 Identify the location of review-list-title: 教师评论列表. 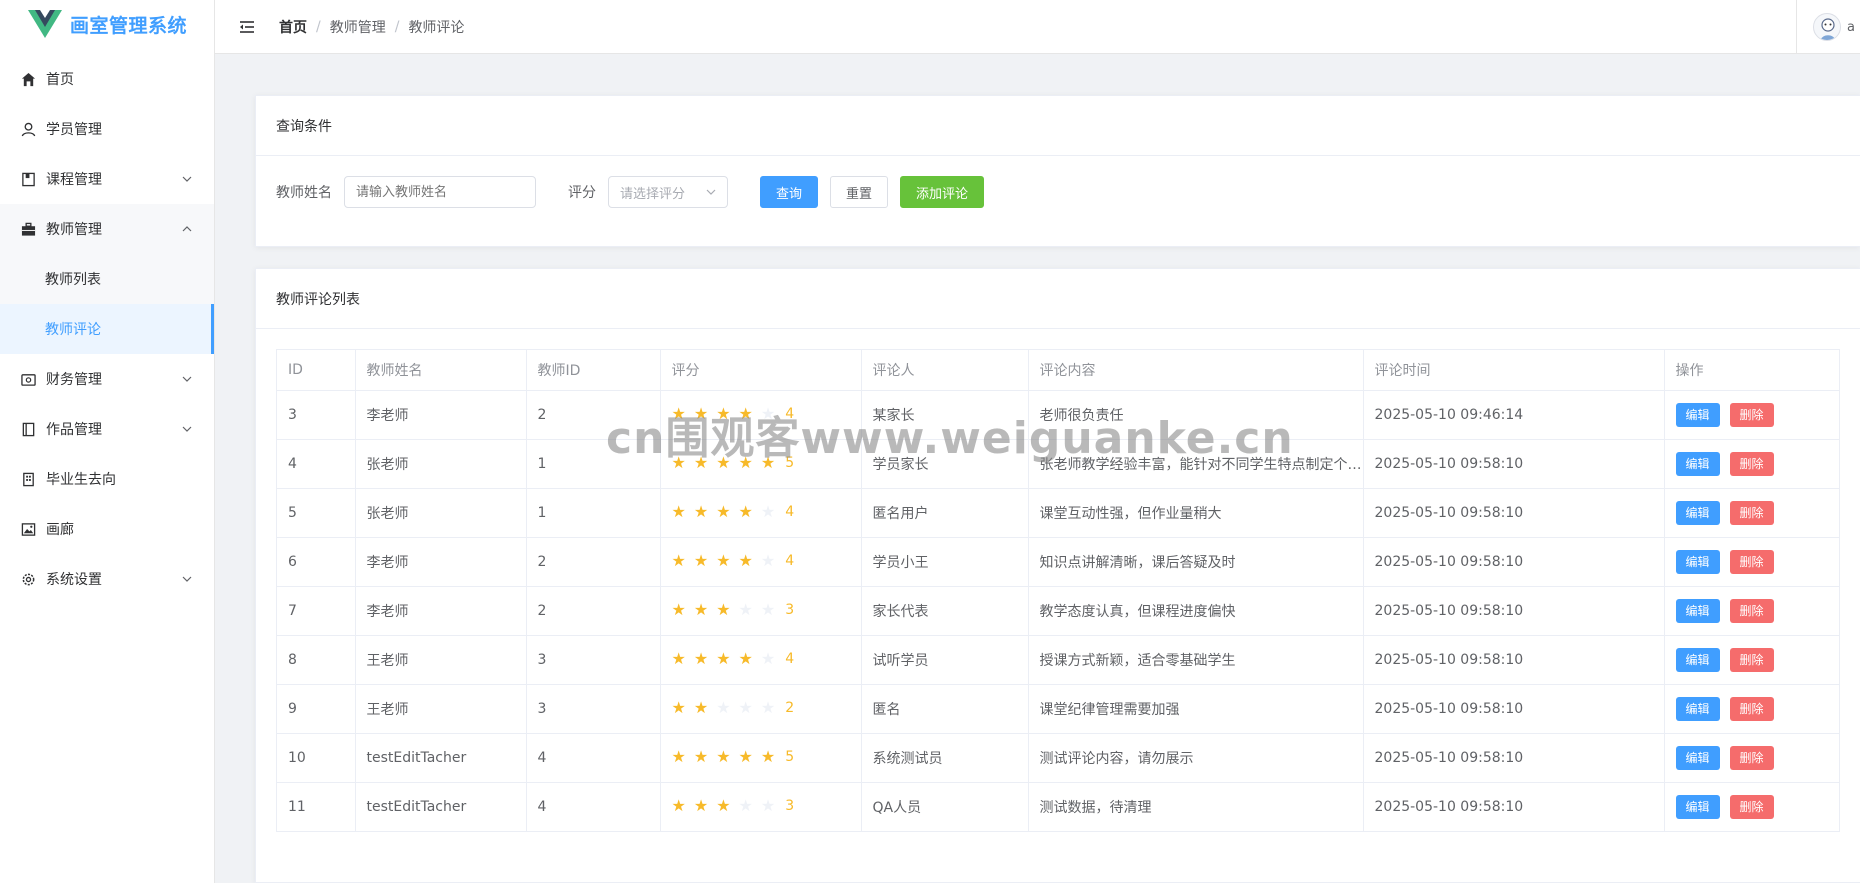
(1058, 299).